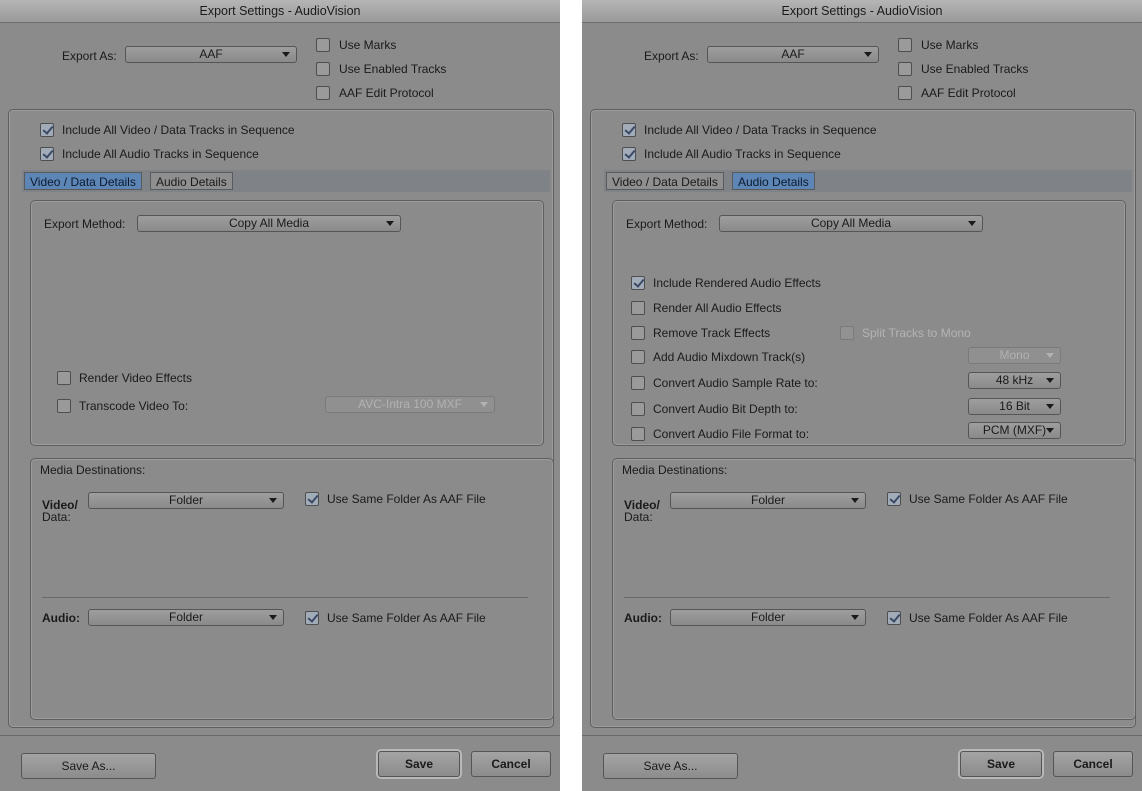 The width and height of the screenshot is (1142, 791). I want to click on media-destinations-label: Media Destinations:, so click(675, 470).